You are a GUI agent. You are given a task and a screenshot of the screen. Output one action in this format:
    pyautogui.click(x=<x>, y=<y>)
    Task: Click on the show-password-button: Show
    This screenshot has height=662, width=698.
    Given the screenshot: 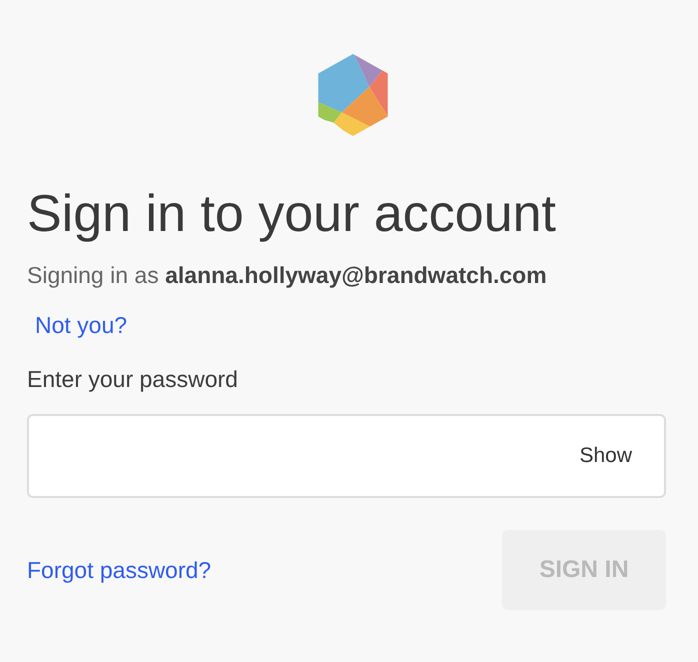 What is the action you would take?
    pyautogui.click(x=605, y=456)
    